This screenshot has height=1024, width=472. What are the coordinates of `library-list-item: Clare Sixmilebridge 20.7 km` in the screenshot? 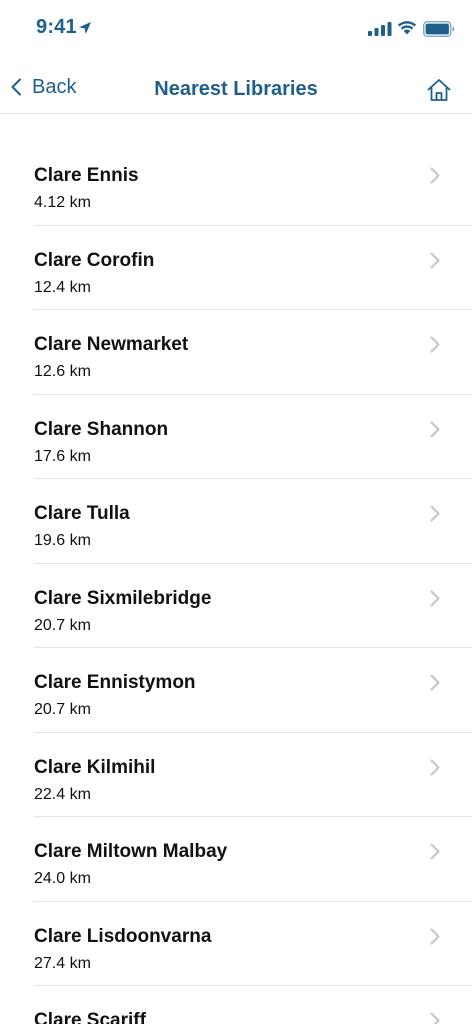 It's located at (236, 606).